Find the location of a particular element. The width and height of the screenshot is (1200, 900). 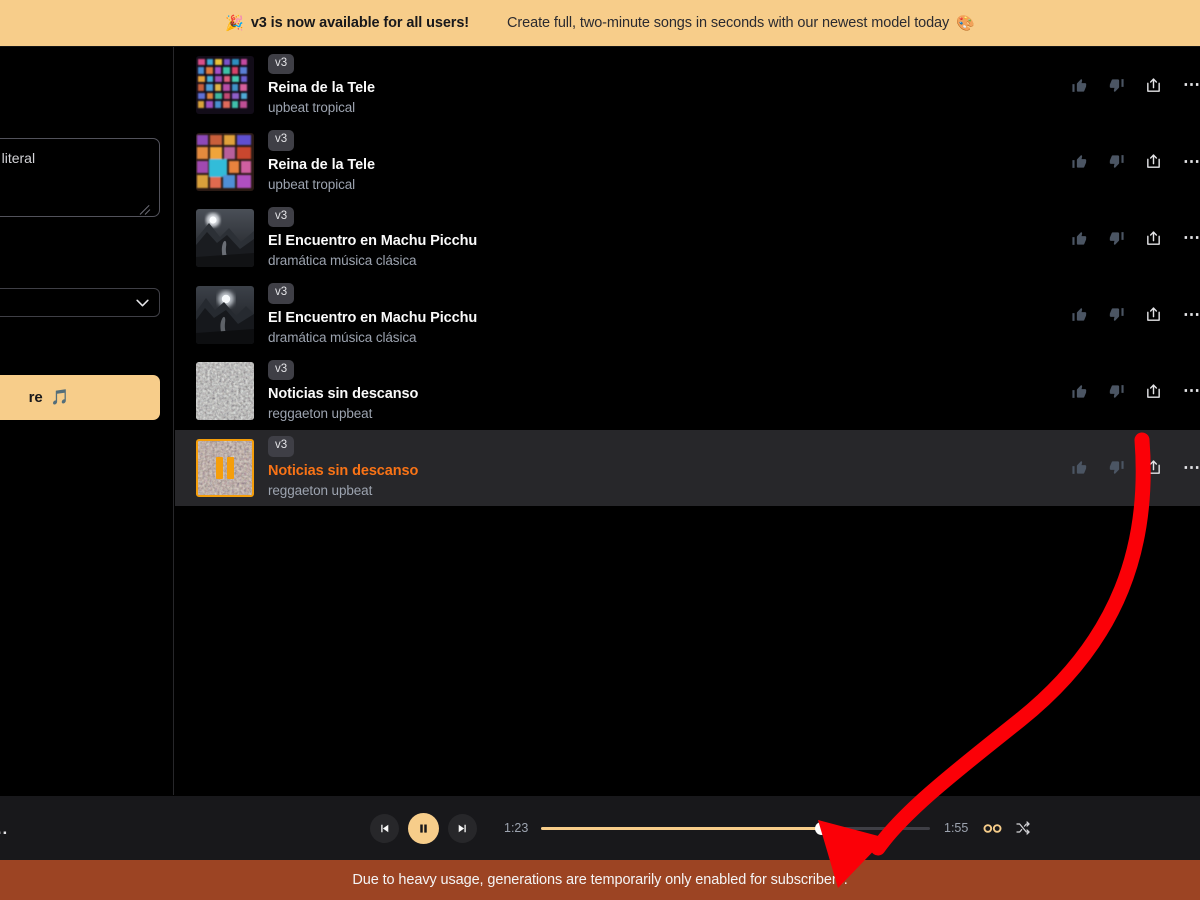

music-note-icon: 🎵 is located at coordinates (60, 397).